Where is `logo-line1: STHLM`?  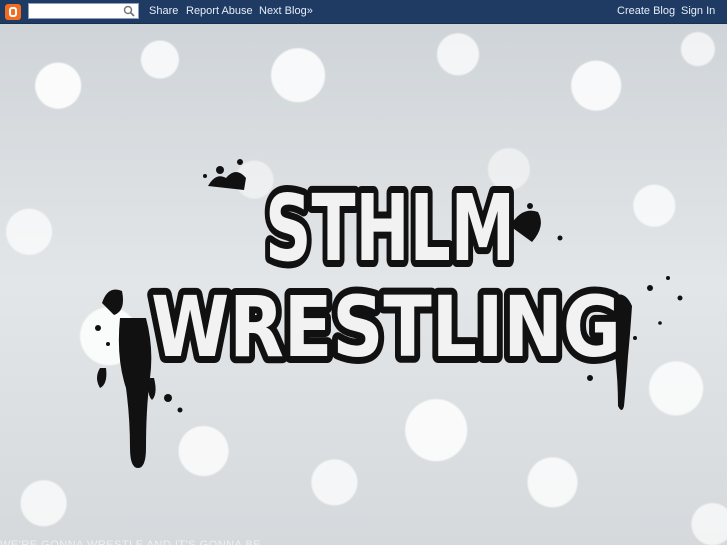 logo-line1: STHLM is located at coordinates (390, 228).